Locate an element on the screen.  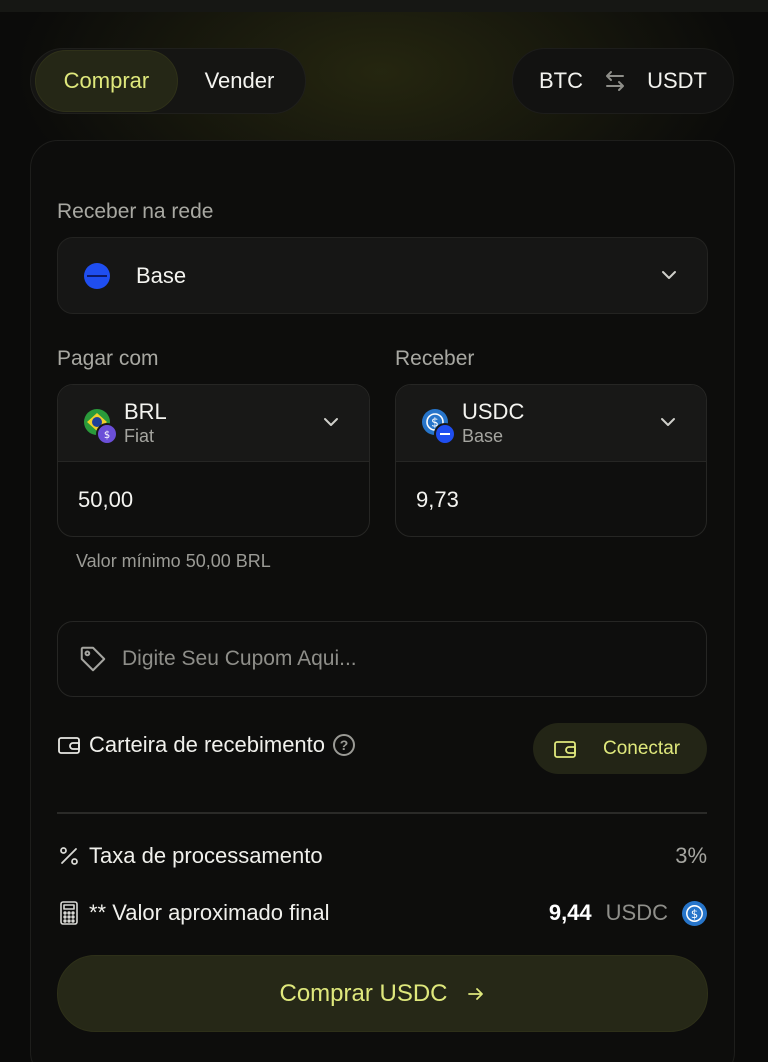
final-currency: USDC is located at coordinates (636, 912).